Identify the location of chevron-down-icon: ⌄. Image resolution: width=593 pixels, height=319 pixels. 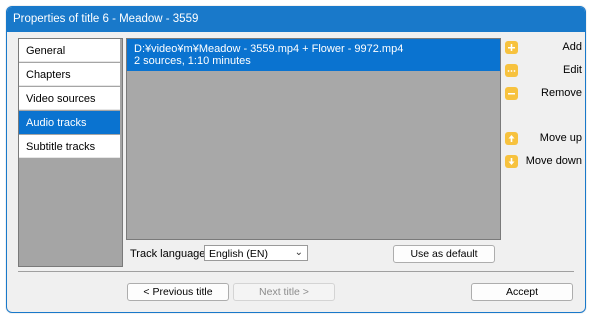
(298, 252).